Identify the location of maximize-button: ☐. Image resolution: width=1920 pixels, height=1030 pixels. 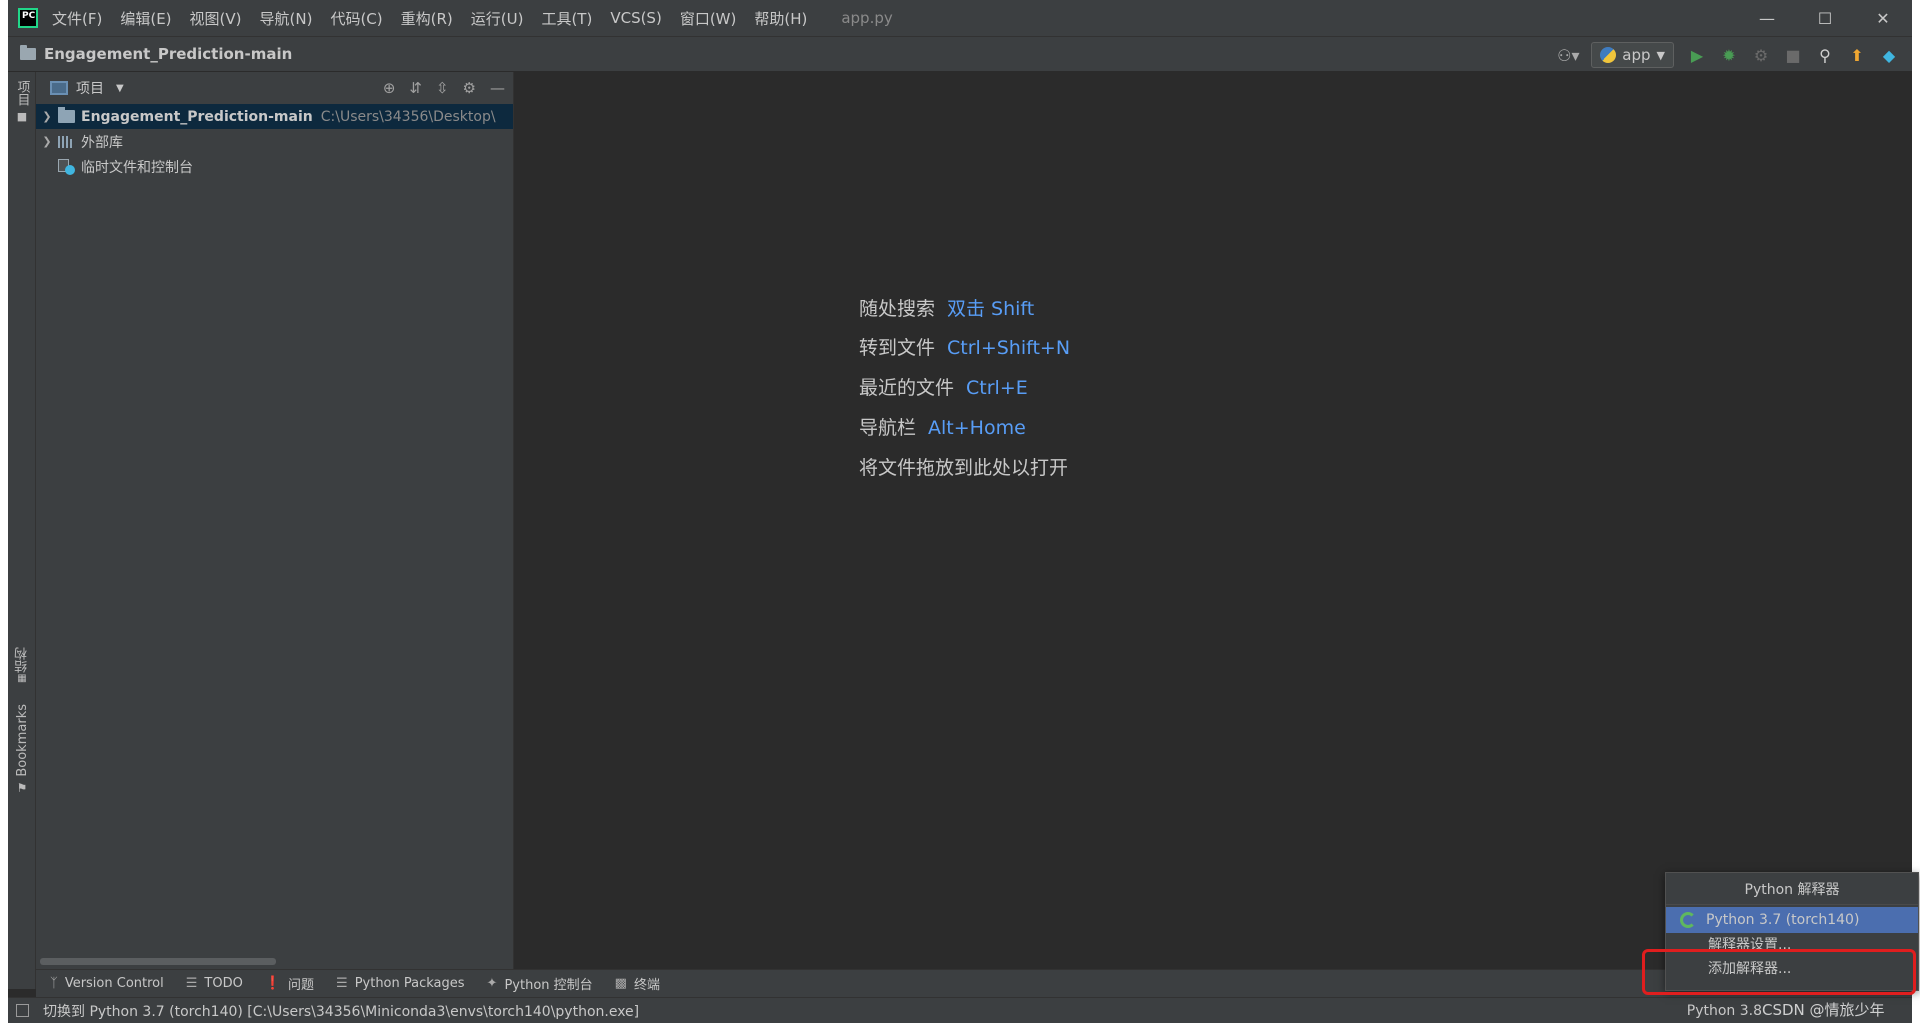
(1825, 18).